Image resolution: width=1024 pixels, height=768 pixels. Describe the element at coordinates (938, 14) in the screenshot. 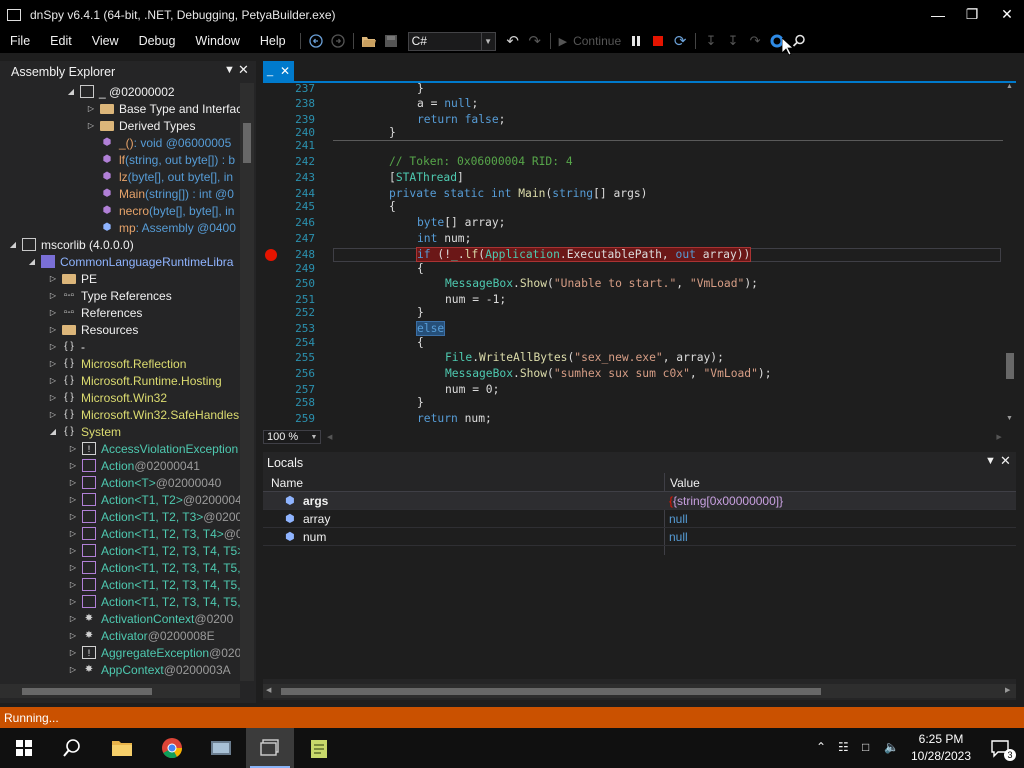

I see `minimize-button: —` at that location.